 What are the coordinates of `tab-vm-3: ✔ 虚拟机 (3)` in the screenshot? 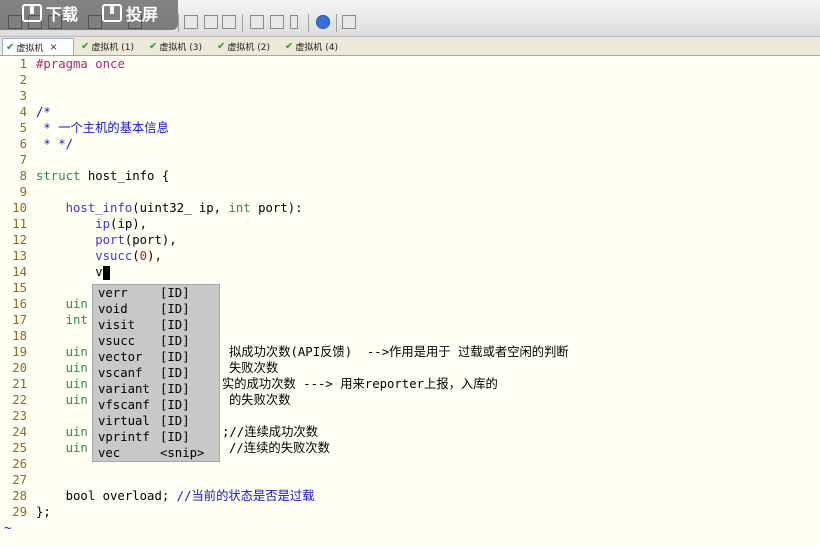 It's located at (174, 46).